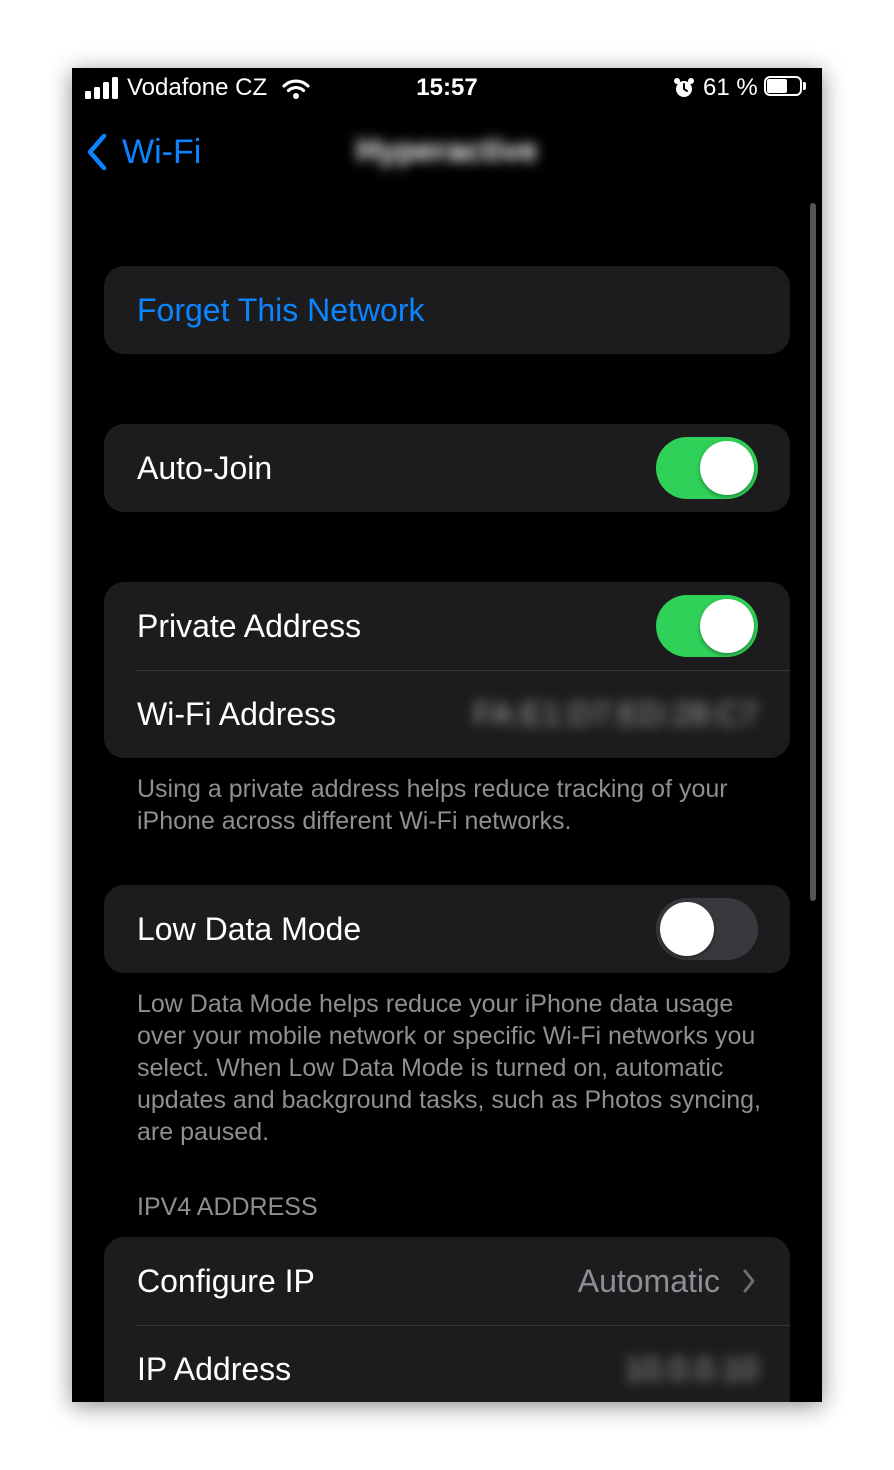 Image resolution: width=894 pixels, height=1470 pixels. I want to click on ipv4-section-header: IPV4 ADDRESS, so click(227, 1207).